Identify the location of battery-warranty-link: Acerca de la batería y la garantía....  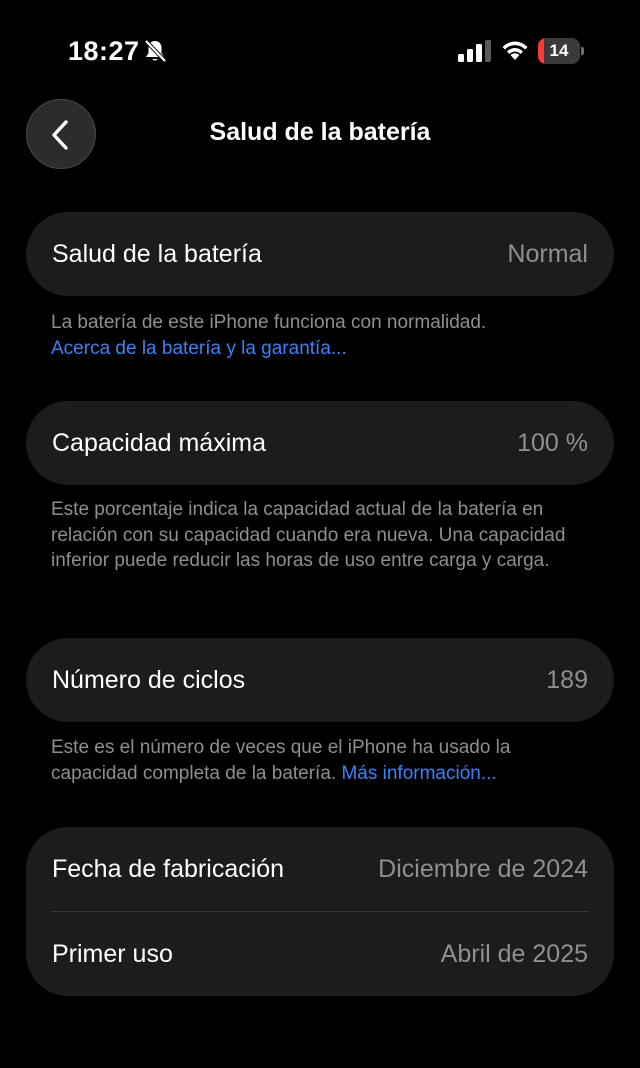
(199, 348).